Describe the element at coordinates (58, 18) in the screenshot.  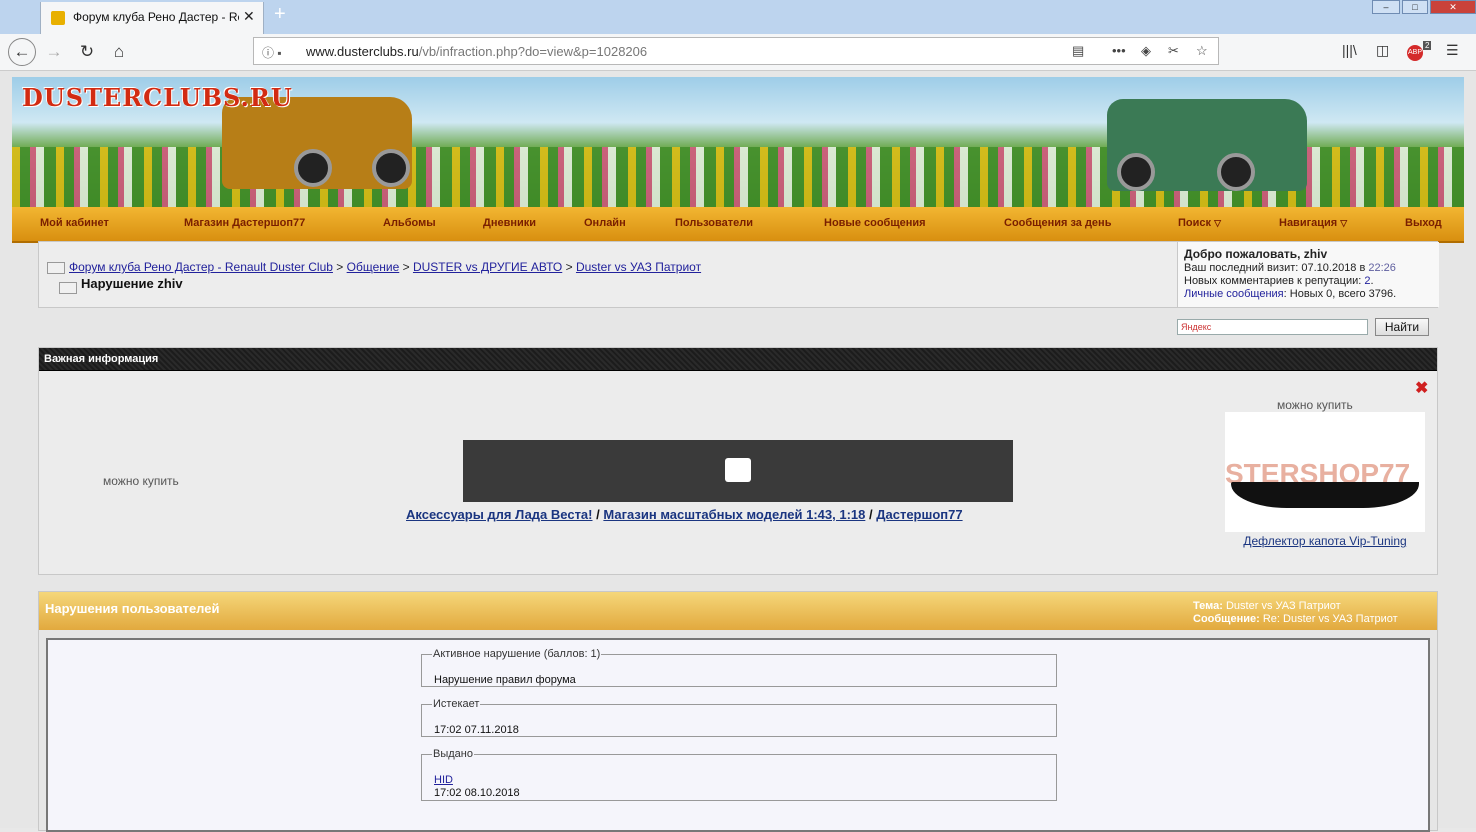
I see `site-favicon-icon` at that location.